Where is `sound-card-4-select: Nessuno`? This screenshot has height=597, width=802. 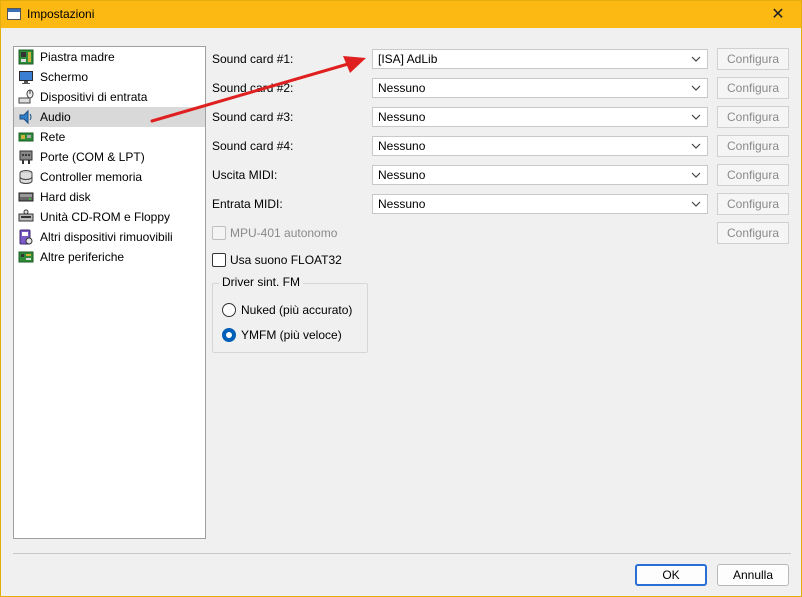
sound-card-4-select: Nessuno is located at coordinates (540, 146).